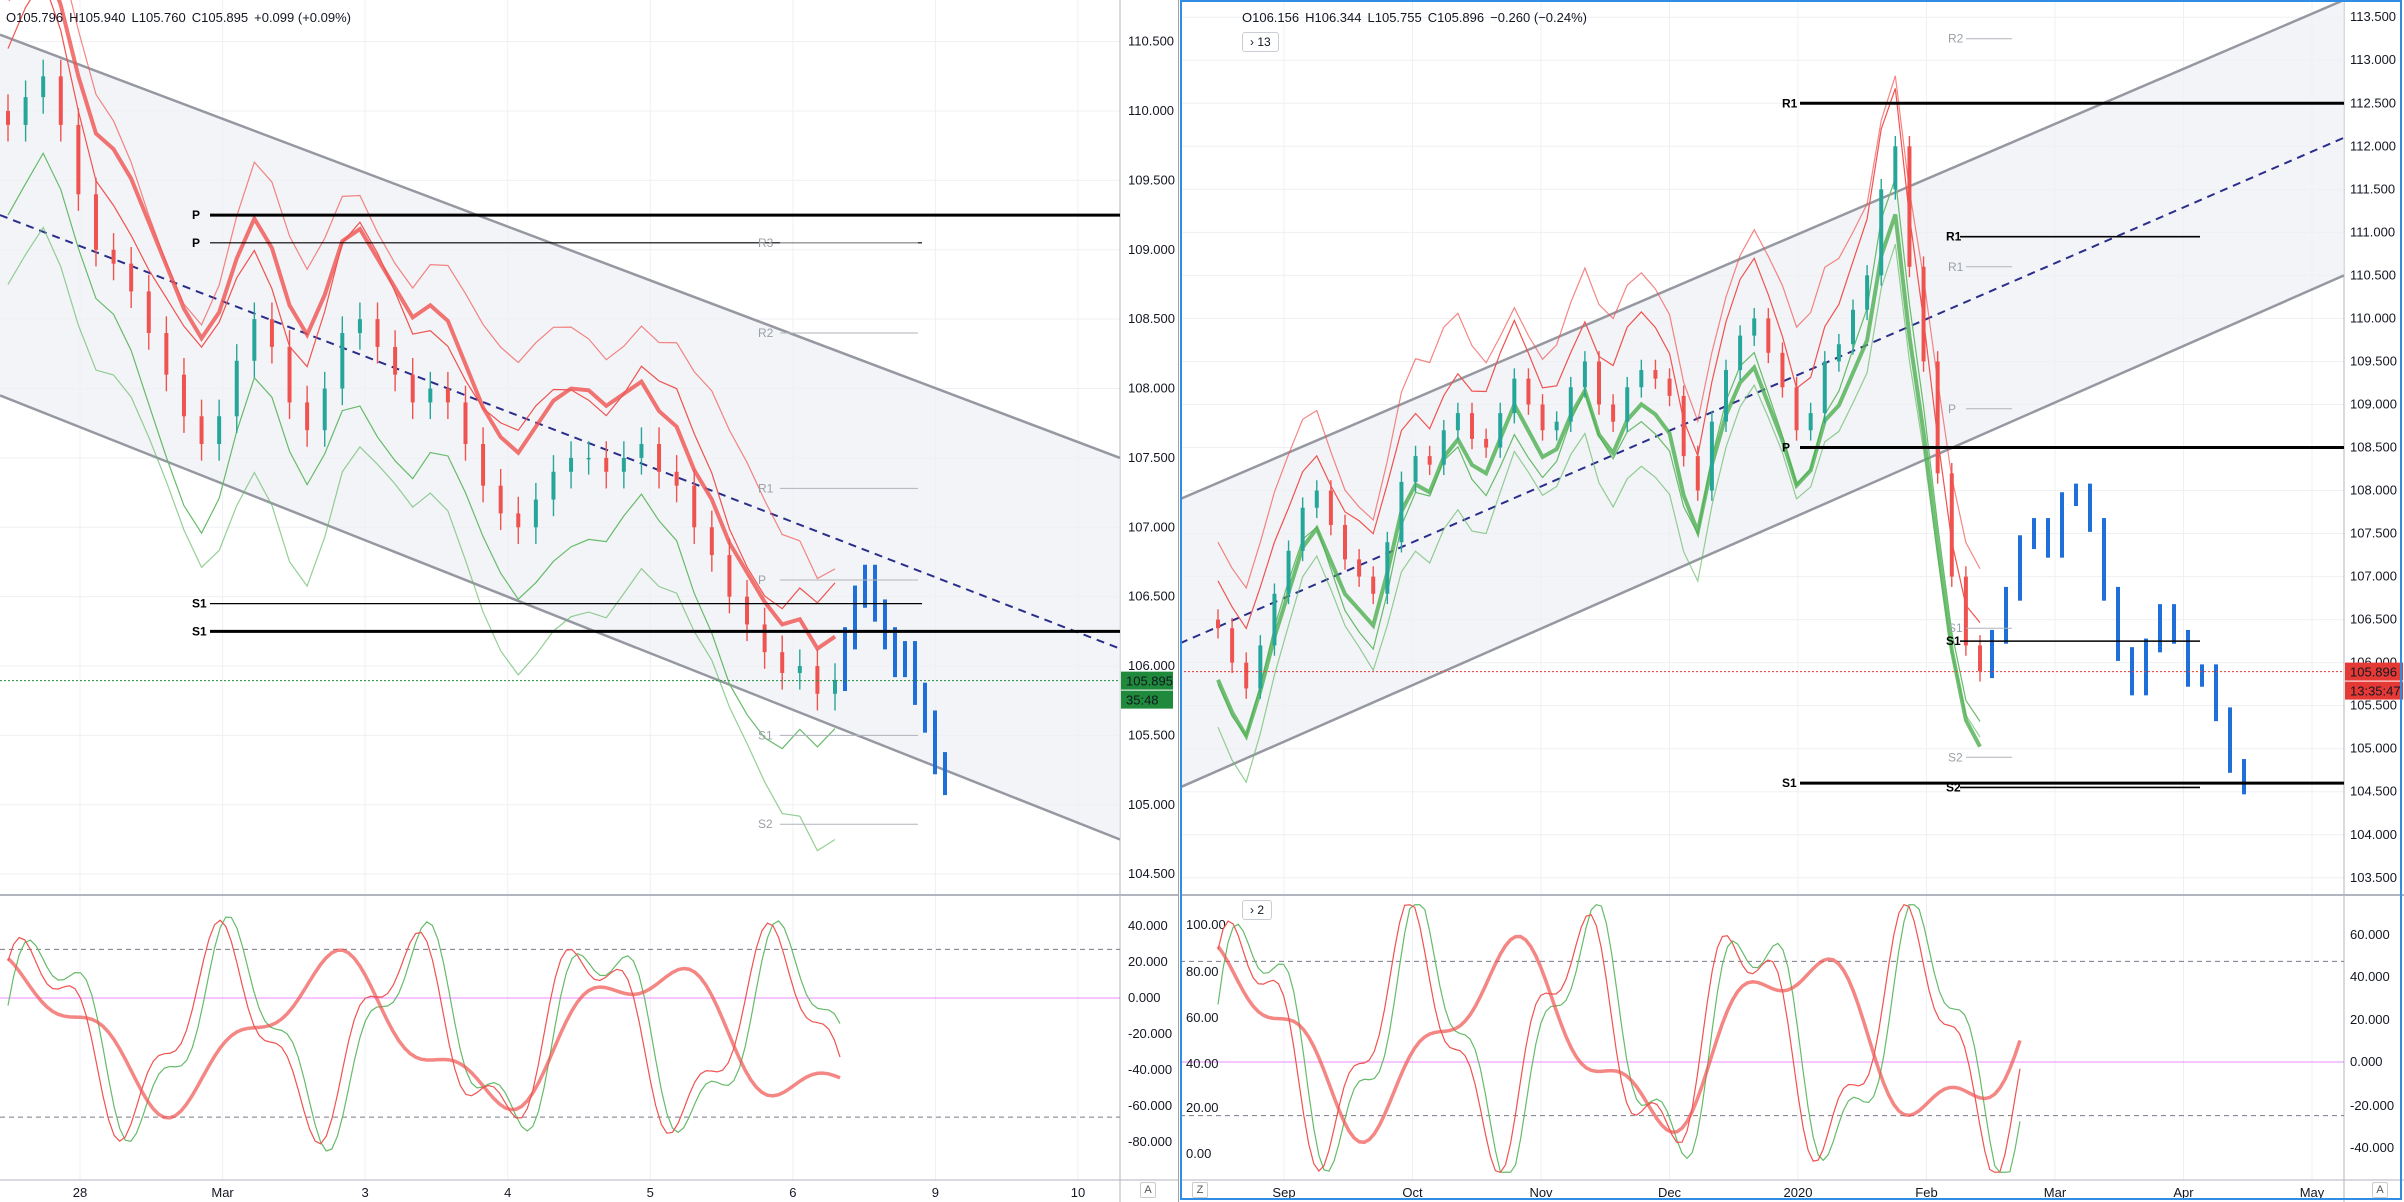 Image resolution: width=2404 pixels, height=1202 pixels. What do you see at coordinates (1955, 628) in the screenshot?
I see `pivot-level-faint-label: S1` at bounding box center [1955, 628].